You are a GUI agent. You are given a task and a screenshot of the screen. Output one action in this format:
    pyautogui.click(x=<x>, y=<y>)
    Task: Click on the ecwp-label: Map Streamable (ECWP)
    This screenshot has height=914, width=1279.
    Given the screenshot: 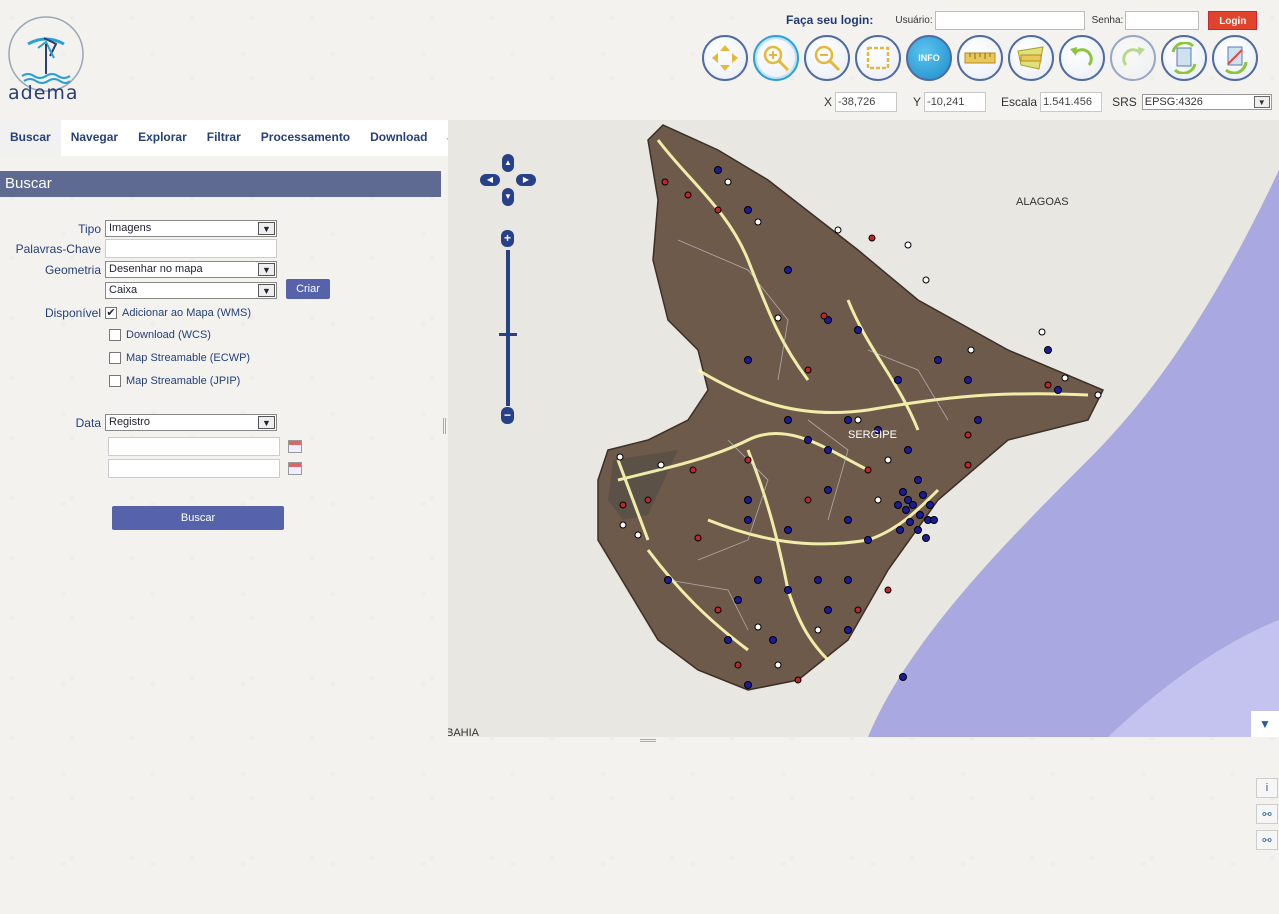 What is the action you would take?
    pyautogui.click(x=188, y=358)
    